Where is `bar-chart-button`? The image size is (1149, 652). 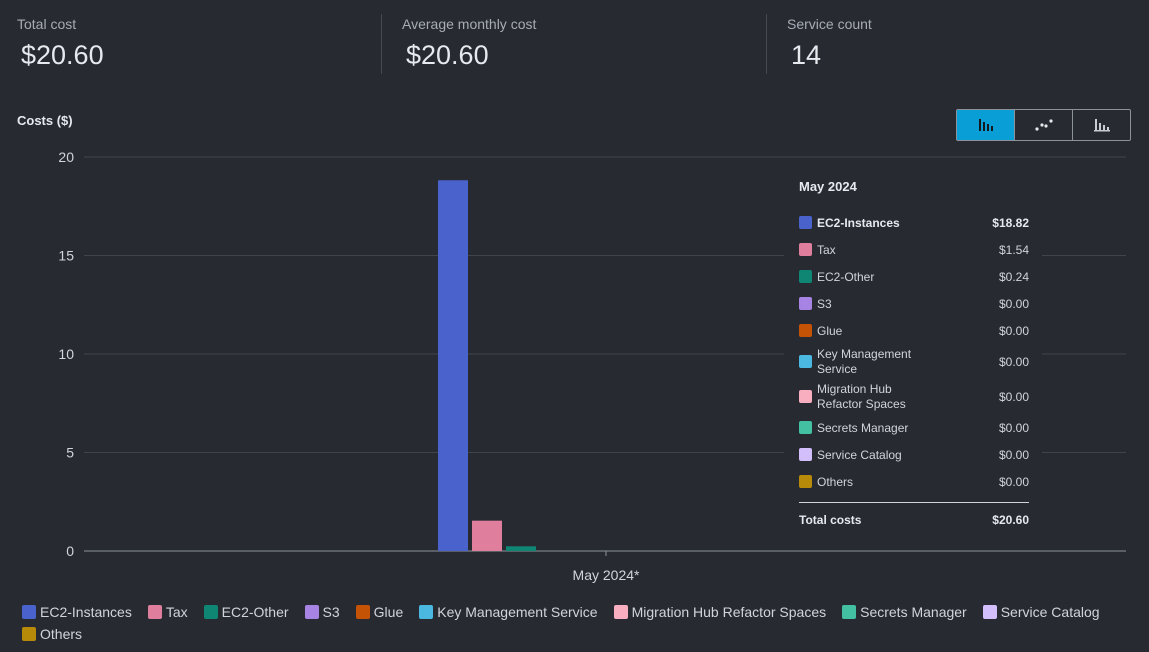
bar-chart-button is located at coordinates (986, 125).